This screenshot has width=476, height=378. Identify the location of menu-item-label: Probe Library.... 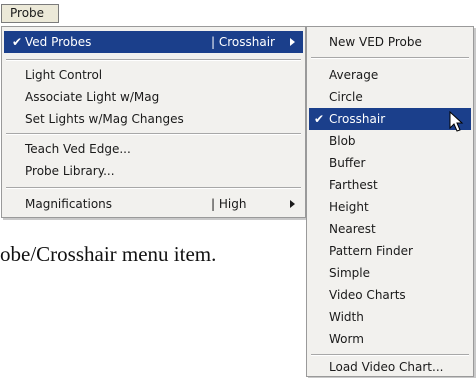
(70, 171).